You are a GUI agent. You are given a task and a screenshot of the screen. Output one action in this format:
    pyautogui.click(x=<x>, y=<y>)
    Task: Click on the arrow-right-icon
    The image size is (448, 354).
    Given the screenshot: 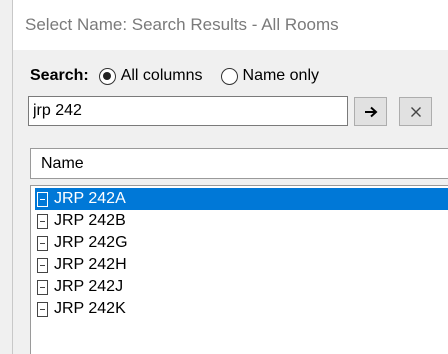 What is the action you would take?
    pyautogui.click(x=370, y=111)
    